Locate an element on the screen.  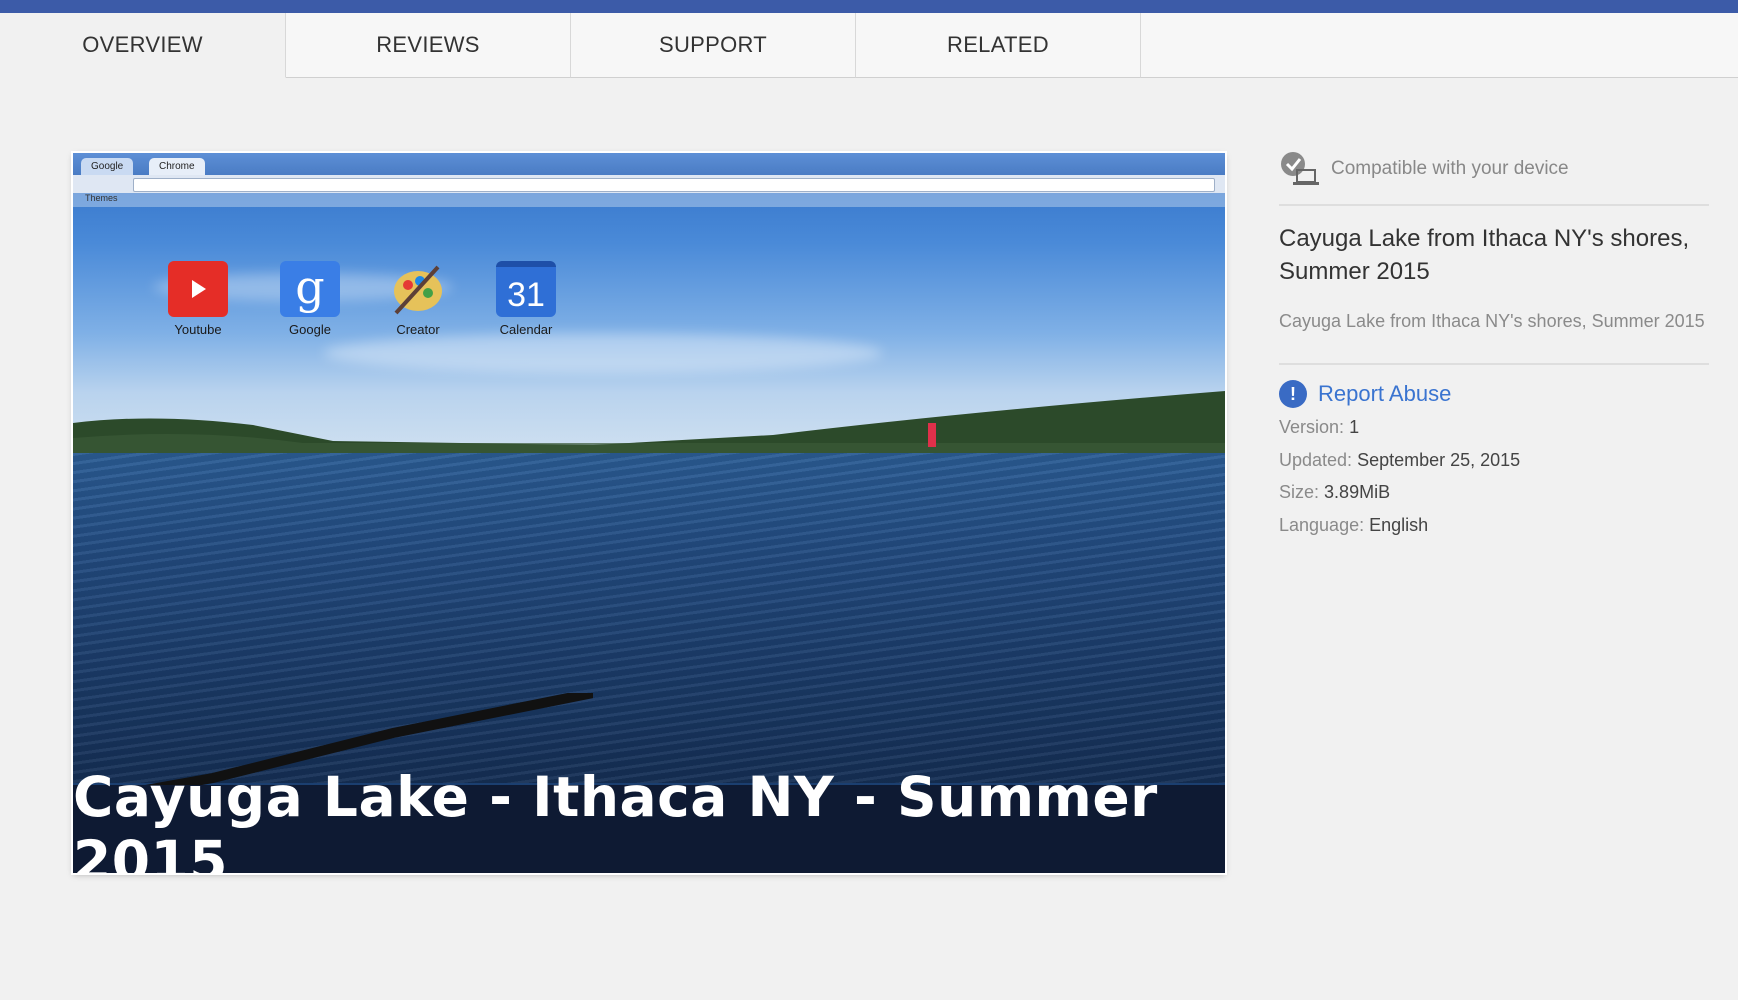
alert-icon: ! is located at coordinates (1293, 394).